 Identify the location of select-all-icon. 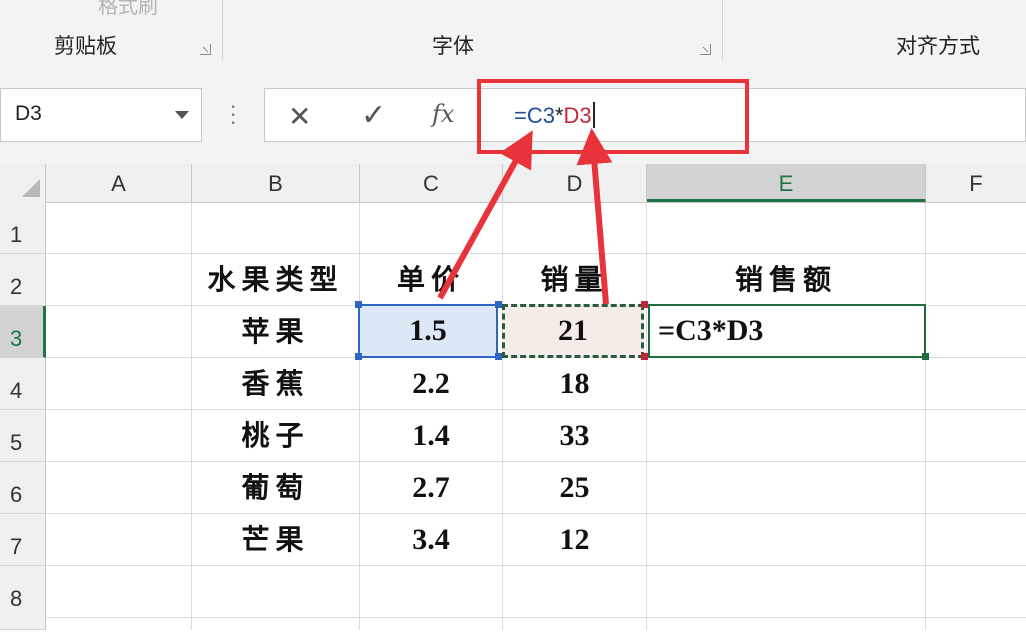
(31, 188).